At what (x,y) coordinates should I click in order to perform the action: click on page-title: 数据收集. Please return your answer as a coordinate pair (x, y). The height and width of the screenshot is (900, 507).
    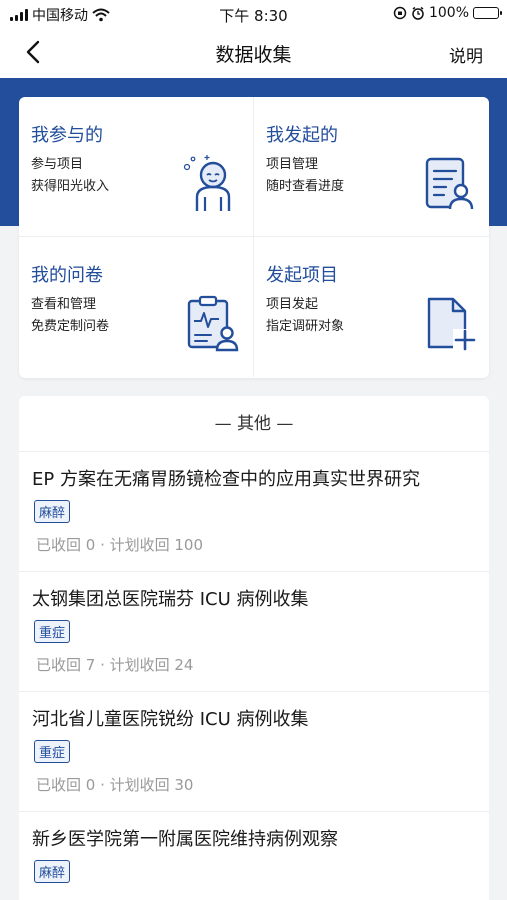
    Looking at the image, I should click on (253, 55).